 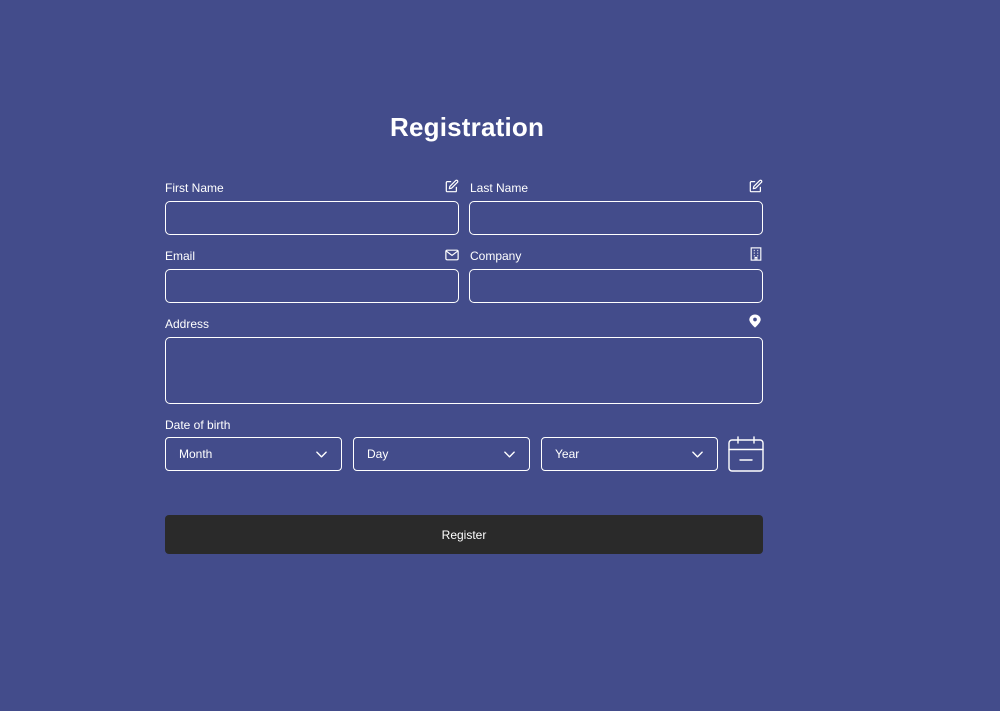 What do you see at coordinates (312, 286) in the screenshot?
I see `email-input` at bounding box center [312, 286].